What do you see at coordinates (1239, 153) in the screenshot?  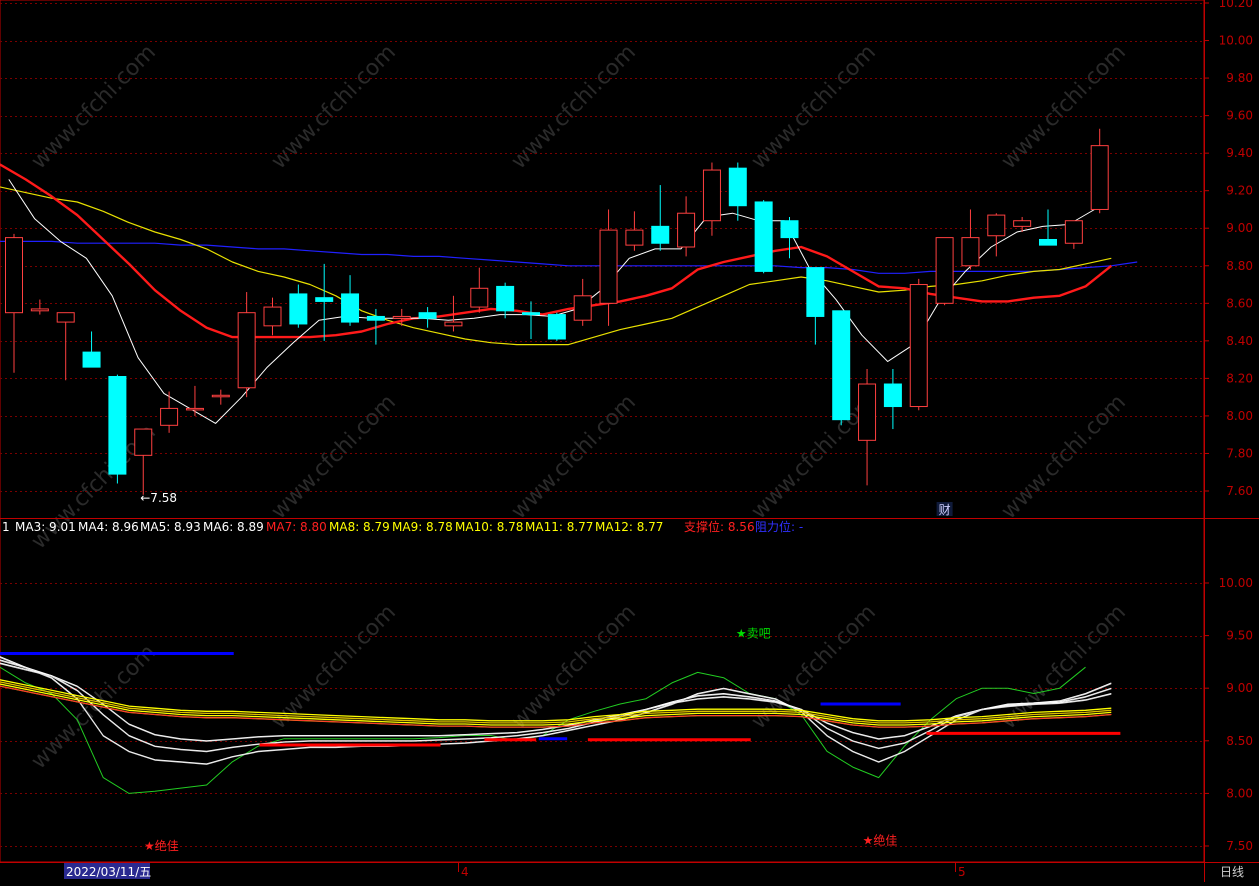 I see `price-tick-label: 9.40` at bounding box center [1239, 153].